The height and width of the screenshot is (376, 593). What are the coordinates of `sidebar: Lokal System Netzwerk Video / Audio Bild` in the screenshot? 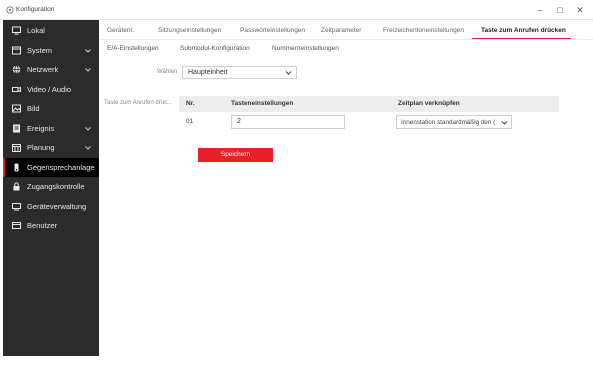 It's located at (51, 188).